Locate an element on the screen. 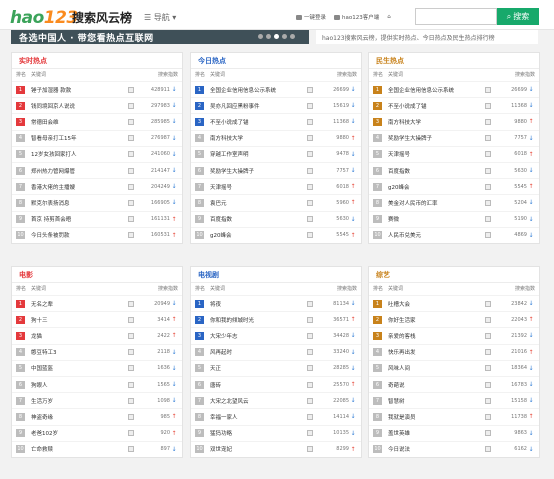  keyword-link: 风再起时 is located at coordinates (258, 352).